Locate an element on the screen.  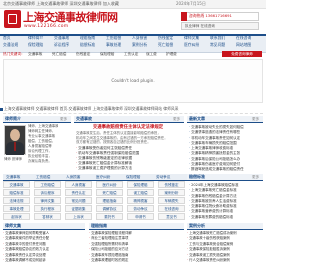
banner-plugin-message: Couldn't load plugin. is located at coordinates (133, 80).